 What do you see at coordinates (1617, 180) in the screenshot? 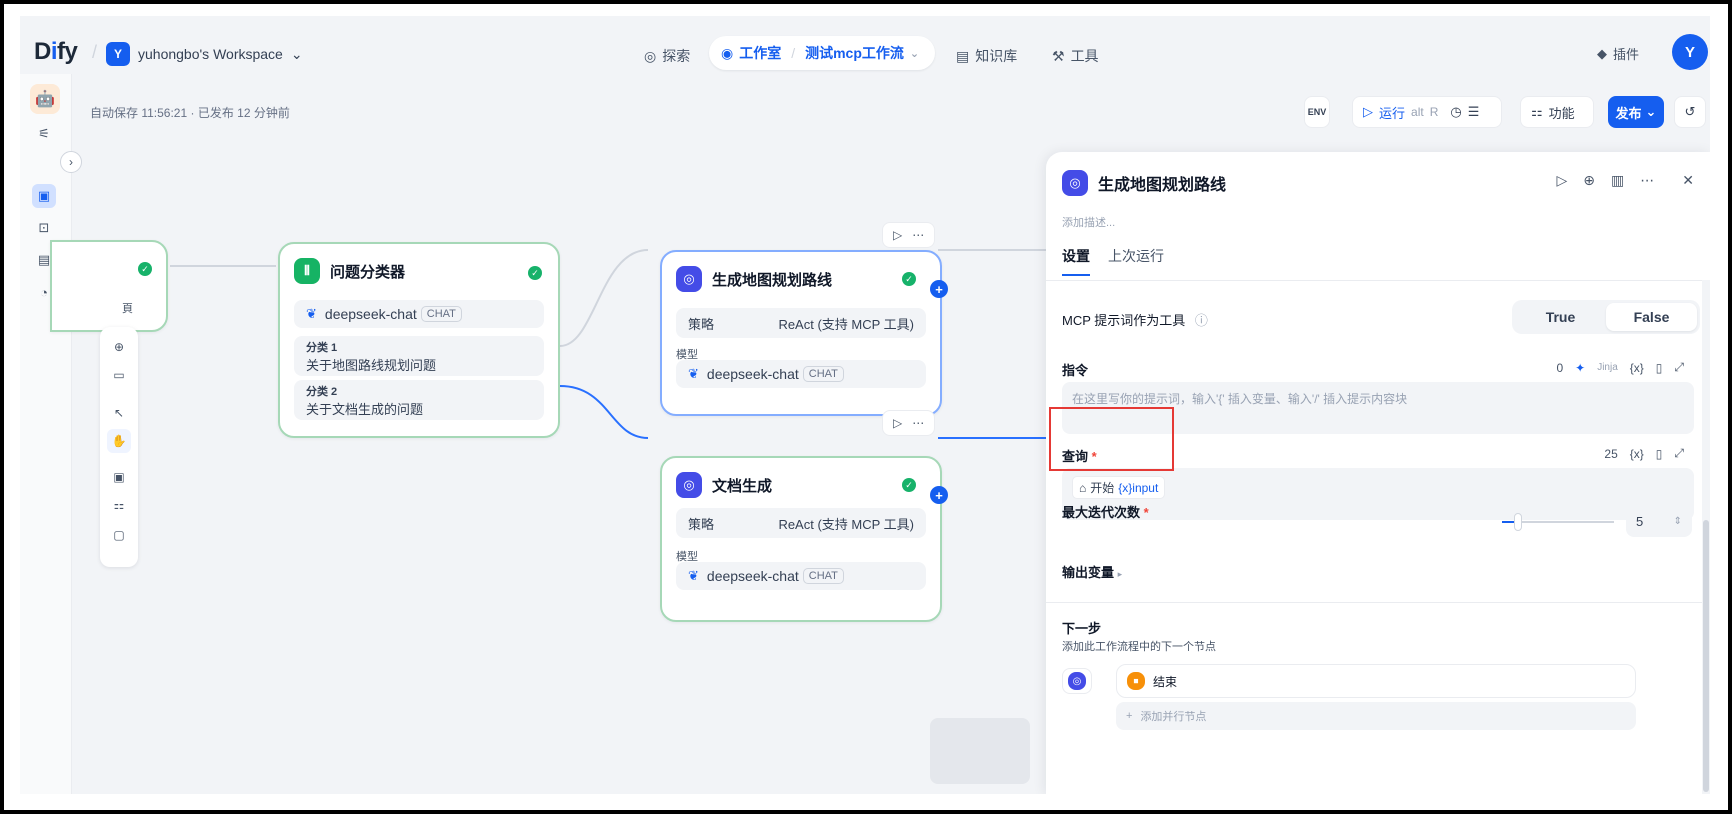
I see `docs-book-icon: ▥` at bounding box center [1617, 180].